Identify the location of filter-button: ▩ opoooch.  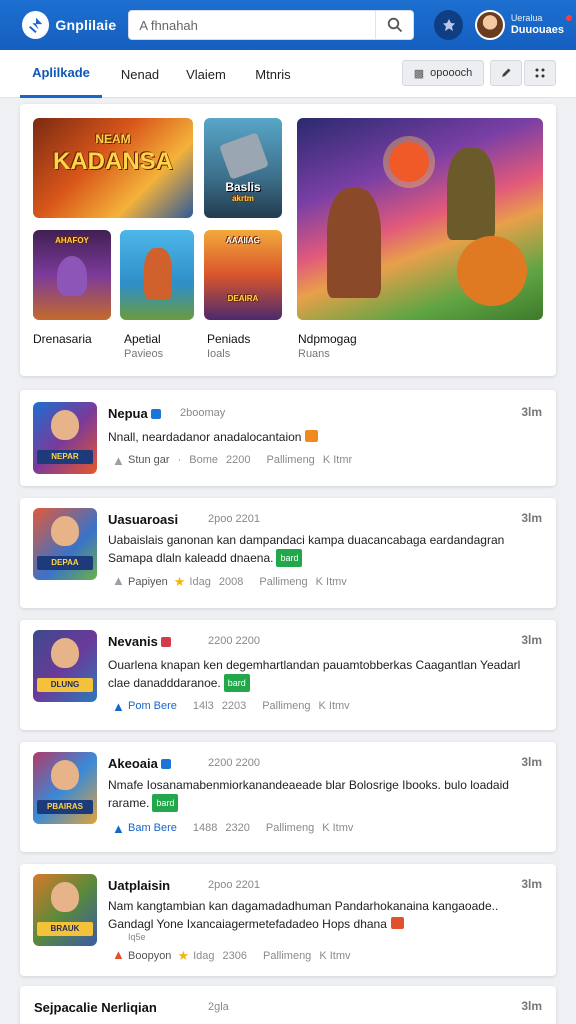
(443, 73).